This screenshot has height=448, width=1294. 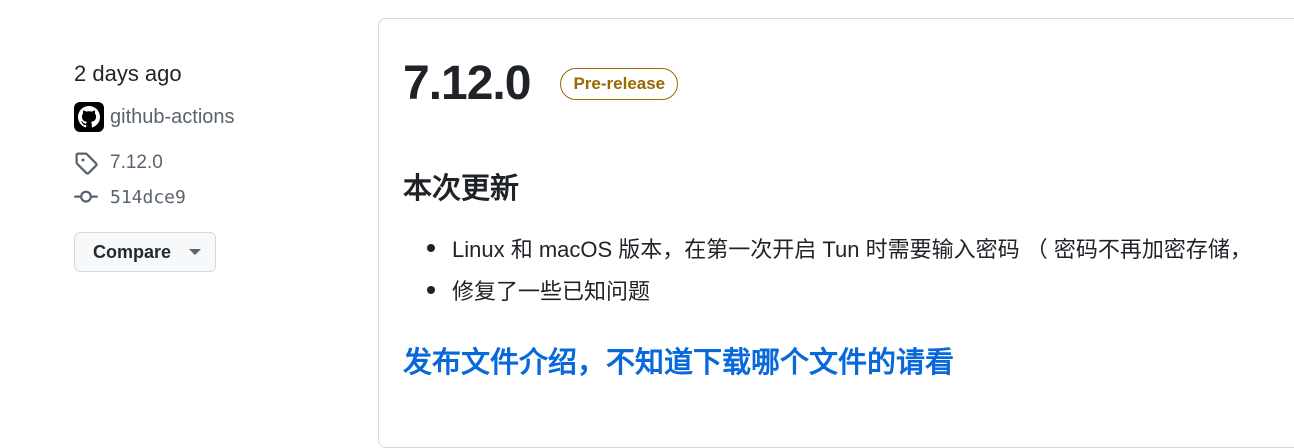 What do you see at coordinates (678, 360) in the screenshot?
I see `release-files-link: 发布文件介绍，不知道下载哪个文件的请看` at bounding box center [678, 360].